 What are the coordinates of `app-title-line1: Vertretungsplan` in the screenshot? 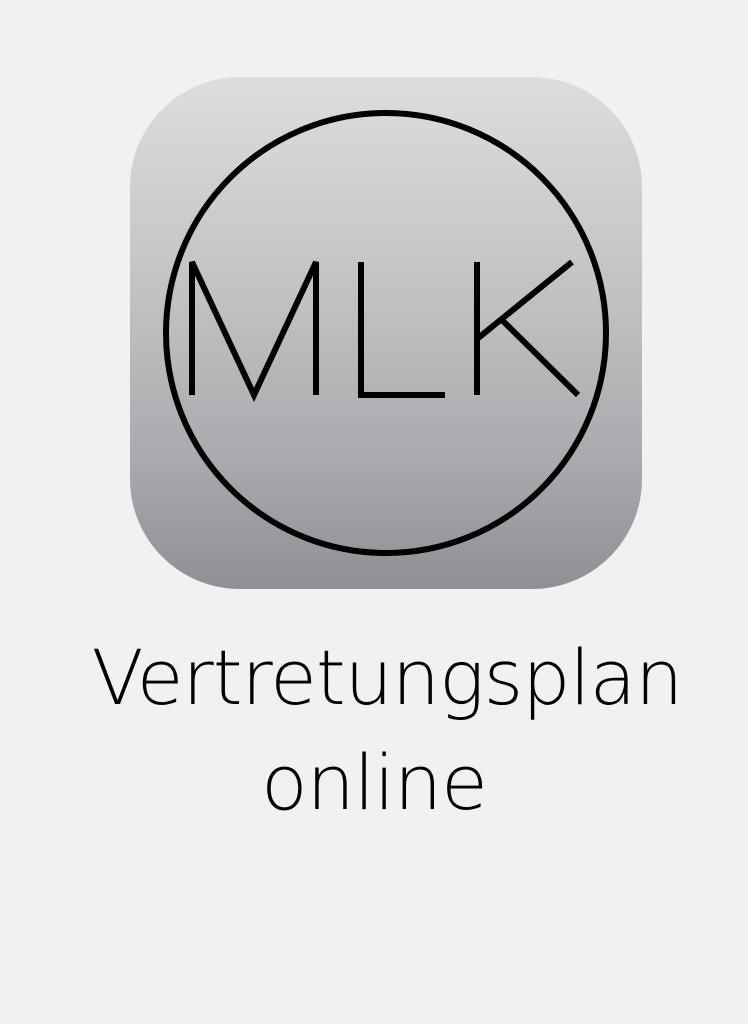 It's located at (387, 677).